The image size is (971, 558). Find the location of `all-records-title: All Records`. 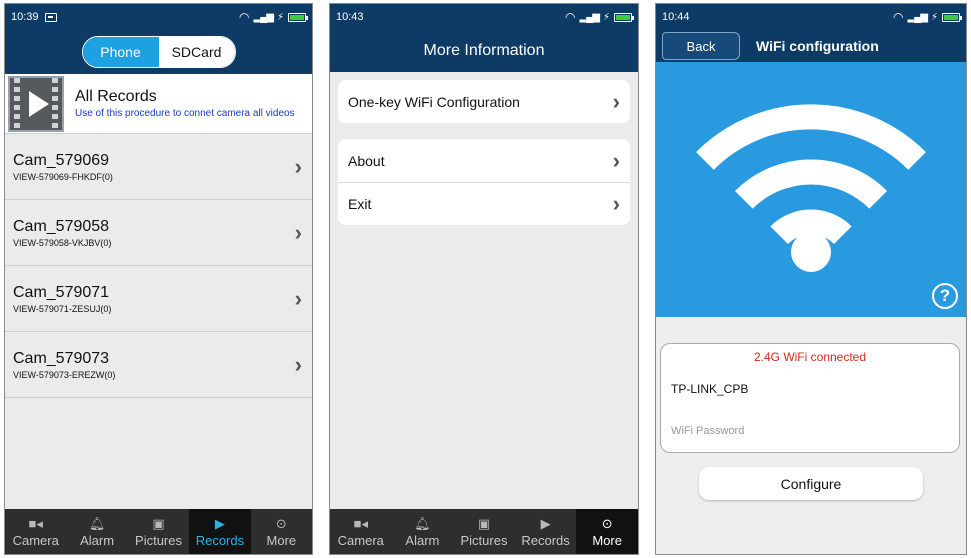

all-records-title: All Records is located at coordinates (116, 96).